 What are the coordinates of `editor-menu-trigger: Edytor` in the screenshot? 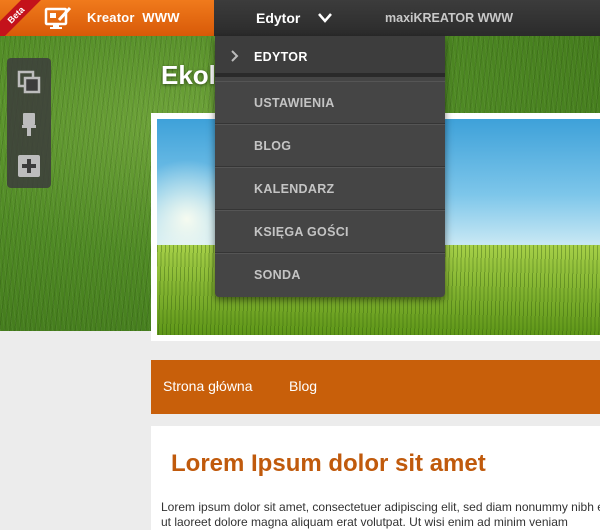 It's located at (279, 18).